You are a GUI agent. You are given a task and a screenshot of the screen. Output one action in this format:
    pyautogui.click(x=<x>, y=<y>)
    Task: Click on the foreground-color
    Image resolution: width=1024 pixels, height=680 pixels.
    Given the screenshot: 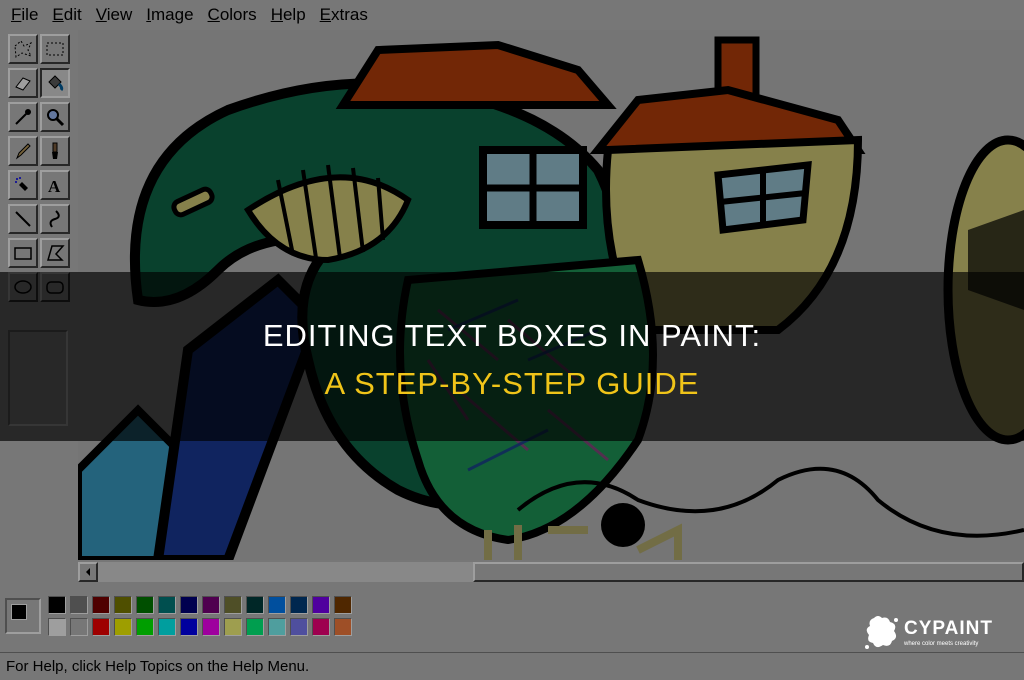 What is the action you would take?
    pyautogui.click(x=19, y=612)
    